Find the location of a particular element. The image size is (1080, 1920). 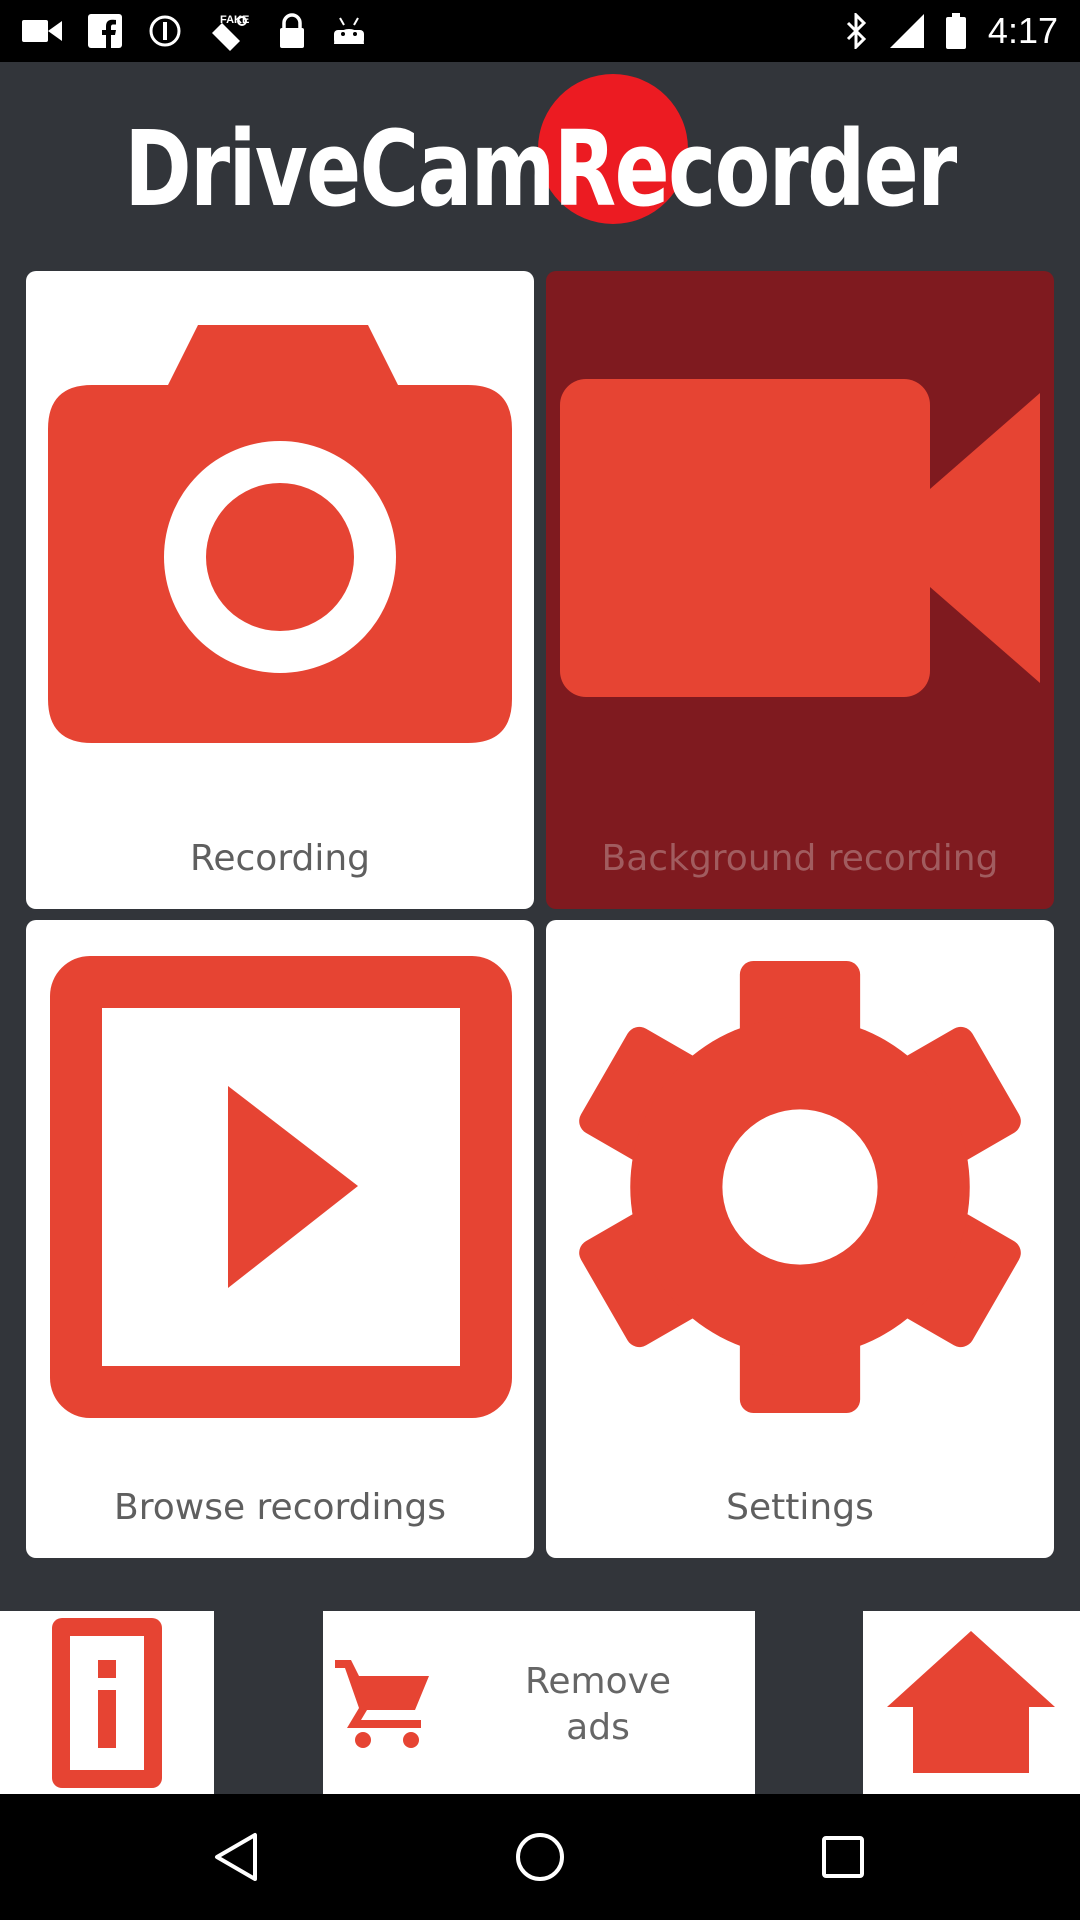

tile-label: Recording is located at coordinates (280, 858).